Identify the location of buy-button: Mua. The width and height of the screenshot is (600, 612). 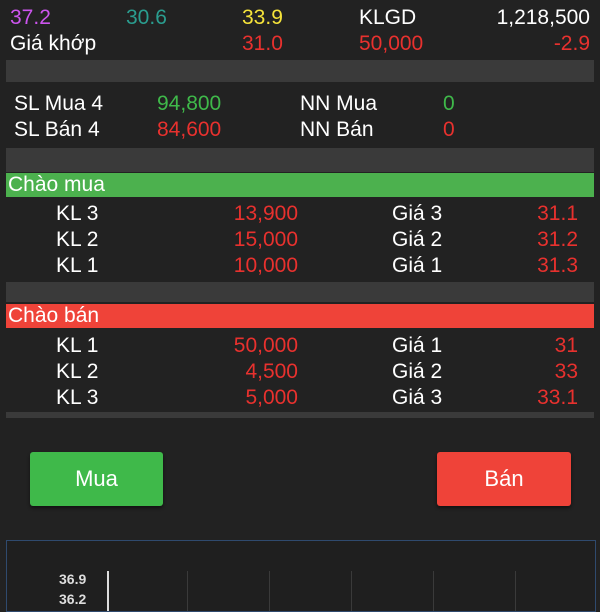
(96, 479).